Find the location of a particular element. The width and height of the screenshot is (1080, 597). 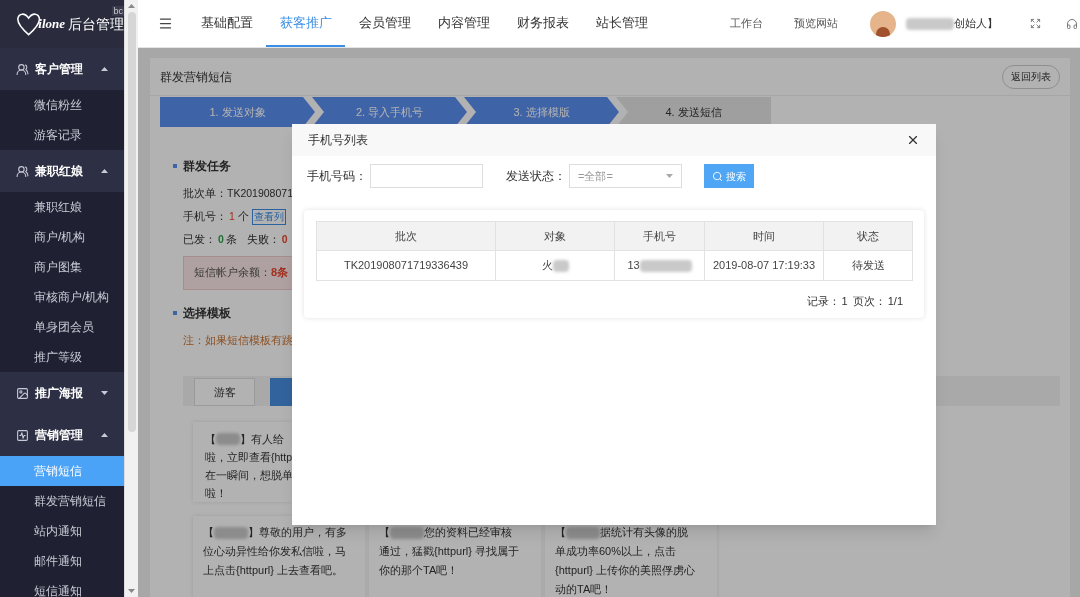

template-text: 单成功率60%以上，点击 is located at coordinates (616, 551).